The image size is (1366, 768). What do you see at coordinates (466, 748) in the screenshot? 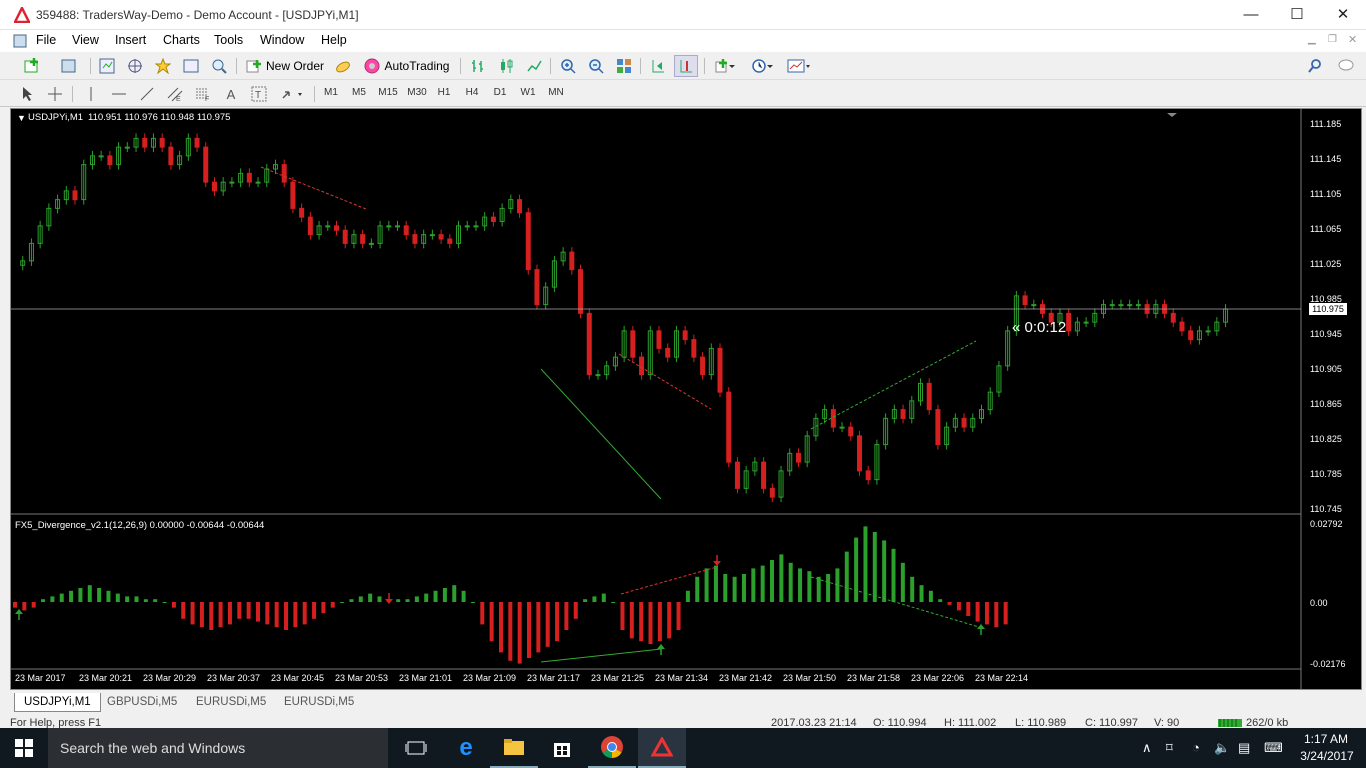
I see `edge-icon: e` at bounding box center [466, 748].